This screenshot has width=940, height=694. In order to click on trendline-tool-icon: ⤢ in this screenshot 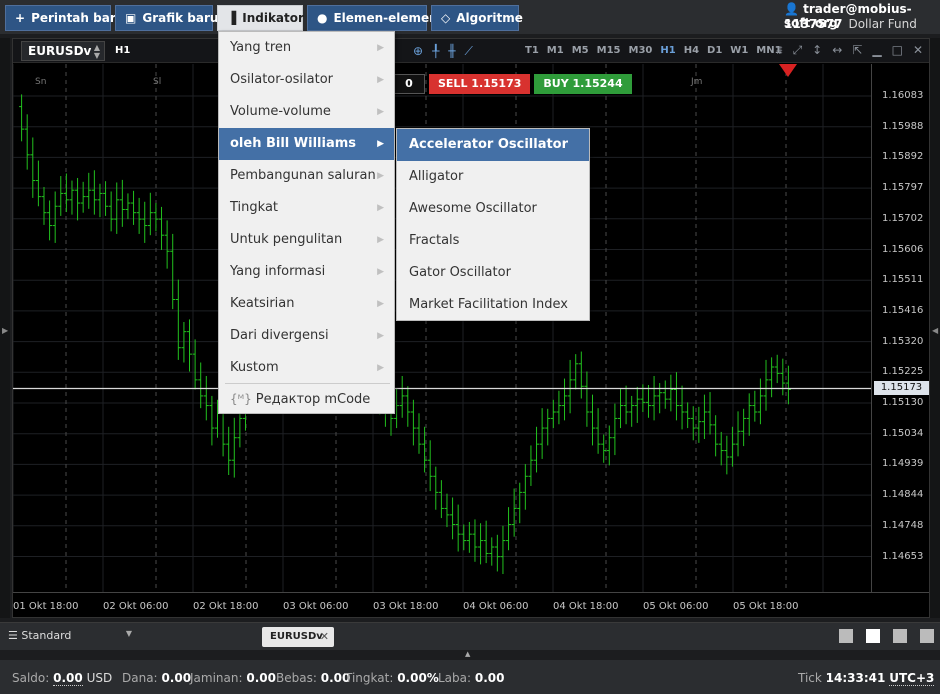, I will do `click(798, 50)`.